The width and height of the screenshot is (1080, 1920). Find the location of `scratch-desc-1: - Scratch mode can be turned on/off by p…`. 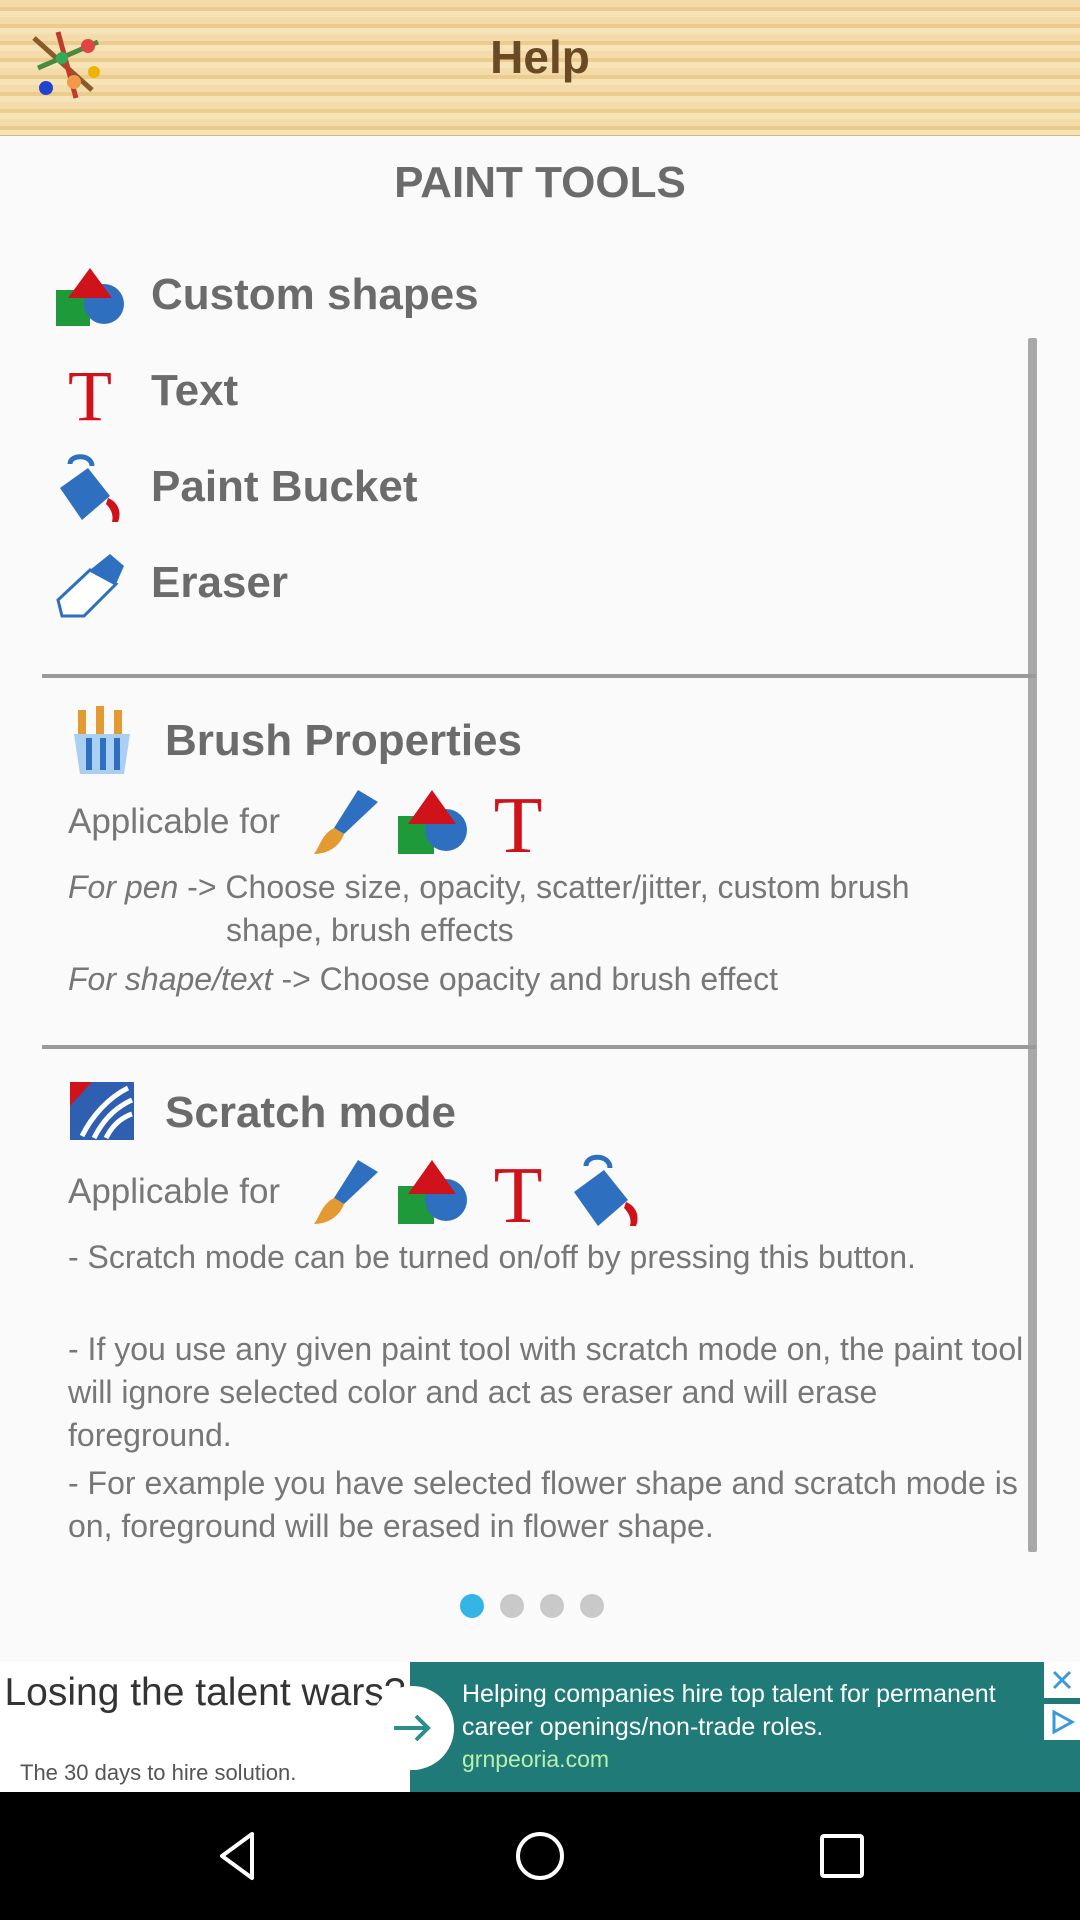

scratch-desc-1: - Scratch mode can be turned on/off by p… is located at coordinates (492, 1257).